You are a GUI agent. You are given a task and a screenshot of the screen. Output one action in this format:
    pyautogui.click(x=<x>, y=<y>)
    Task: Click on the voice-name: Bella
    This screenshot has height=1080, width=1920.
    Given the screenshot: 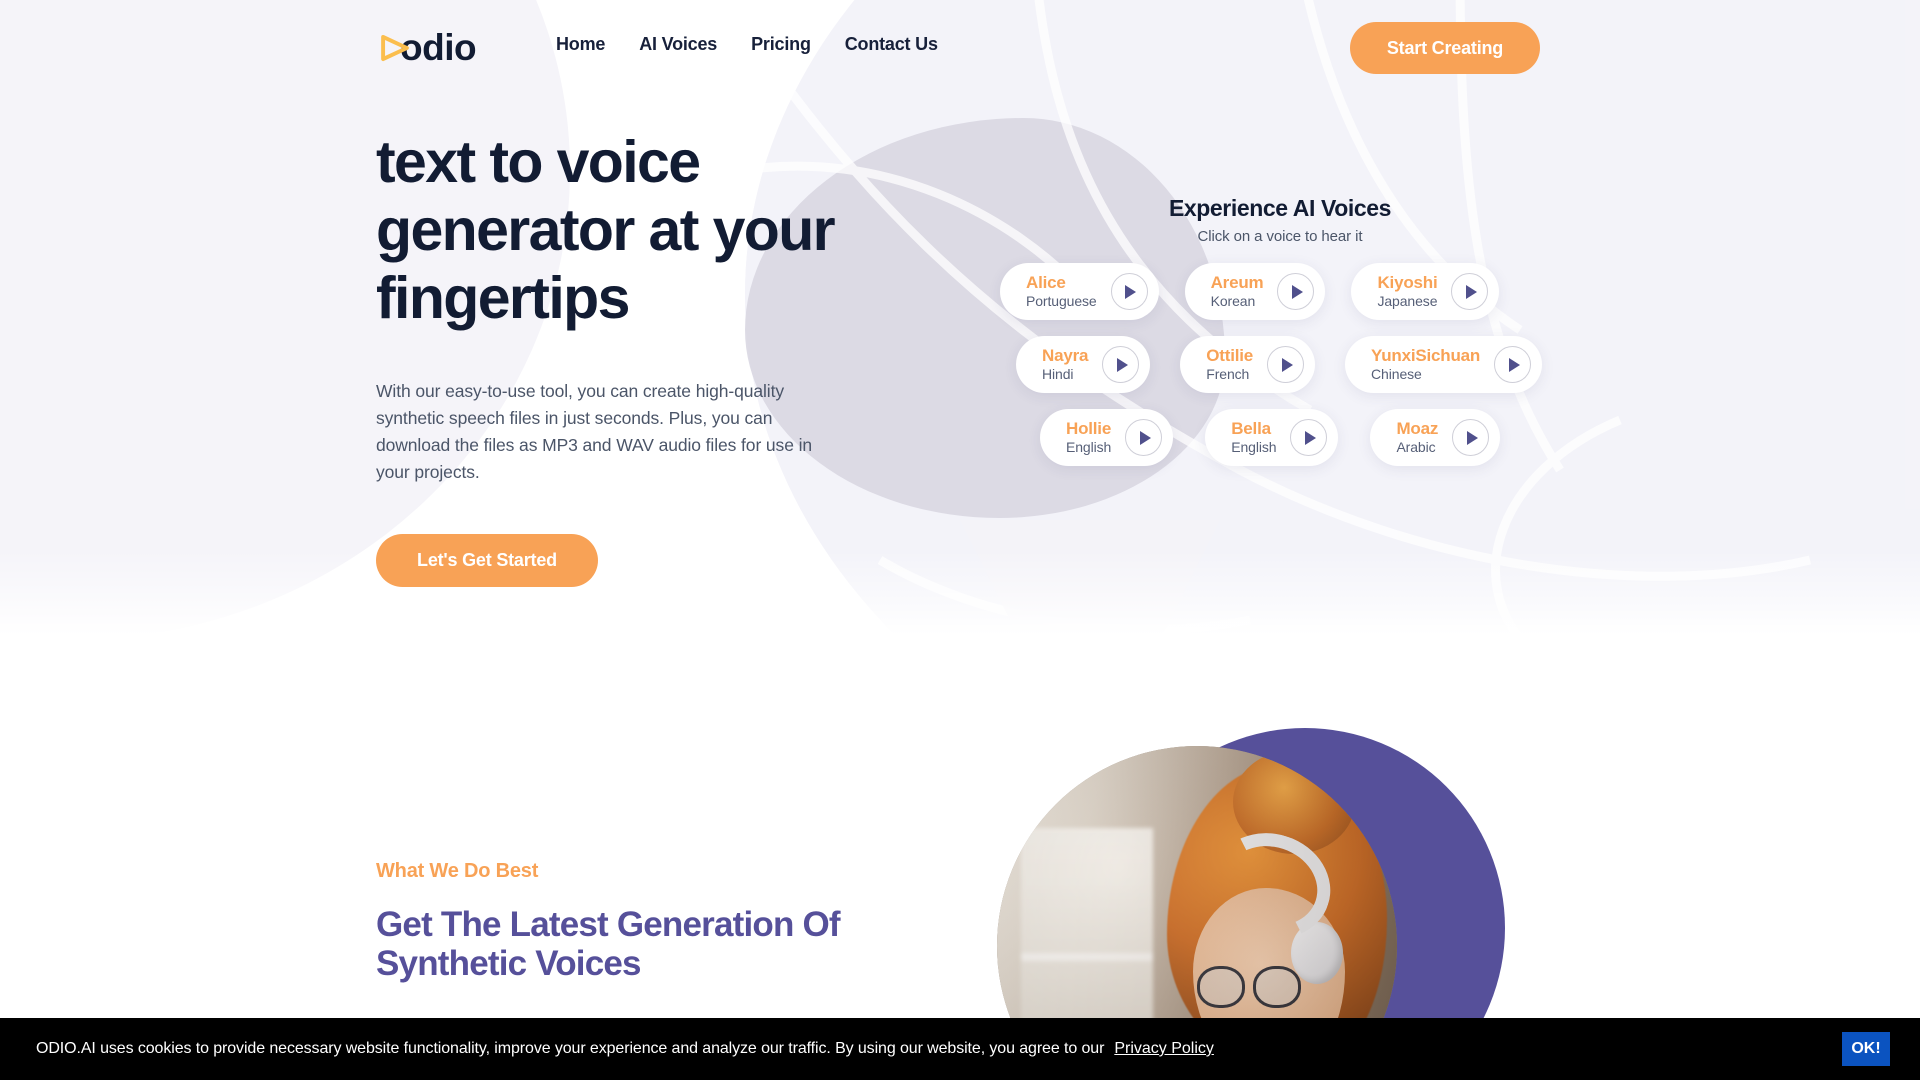 What is the action you would take?
    pyautogui.click(x=1251, y=429)
    